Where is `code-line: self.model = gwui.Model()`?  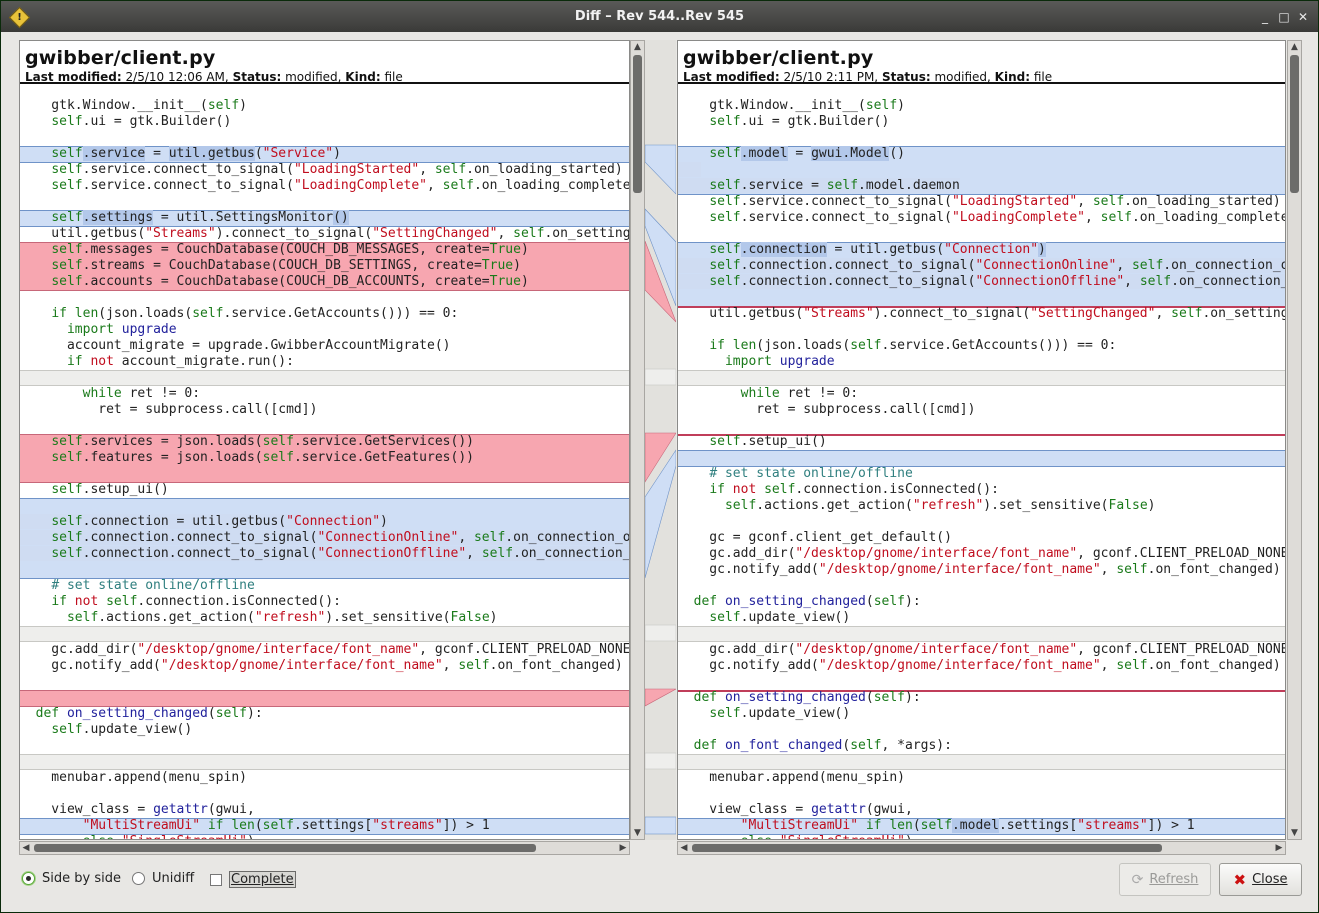
code-line: self.model = gwui.Model() is located at coordinates (807, 153).